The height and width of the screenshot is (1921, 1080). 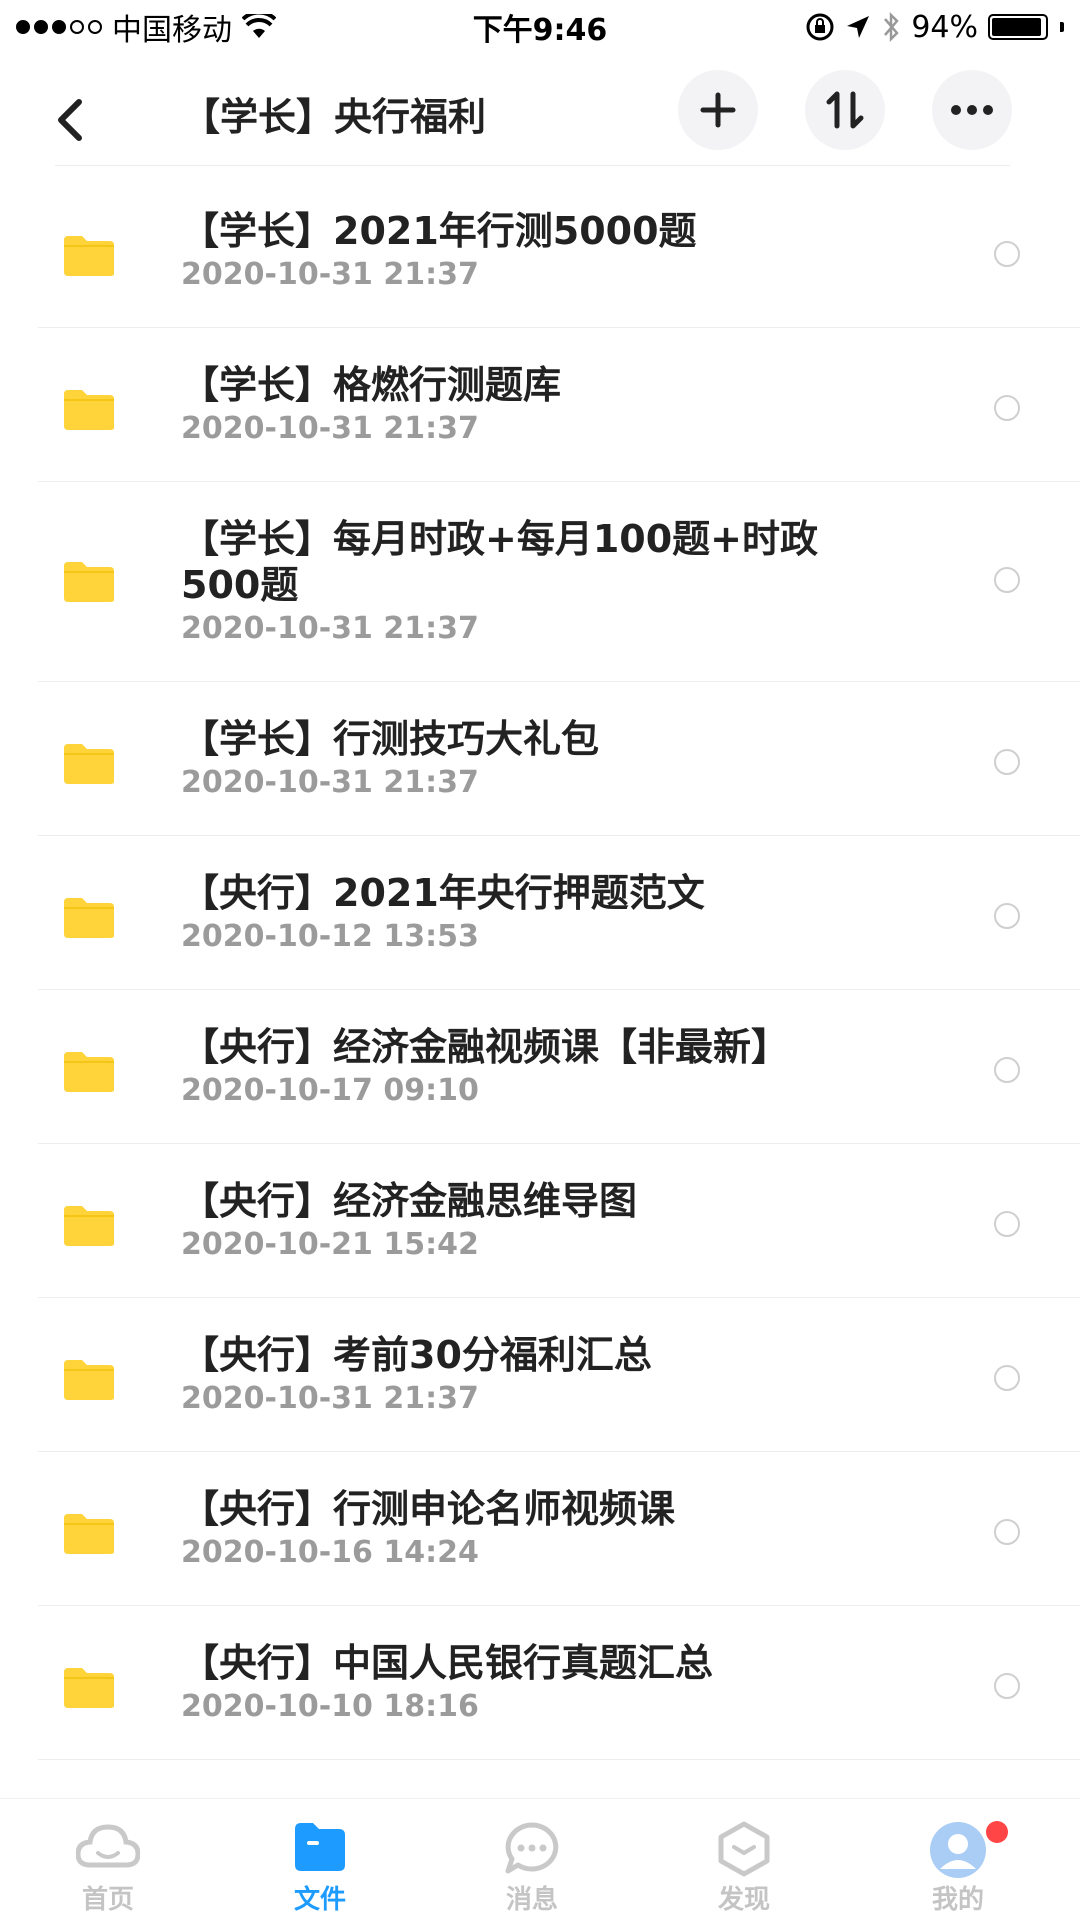 What do you see at coordinates (521, 1663) in the screenshot?
I see `item-name: 【央行】中国人民银行真题汇总` at bounding box center [521, 1663].